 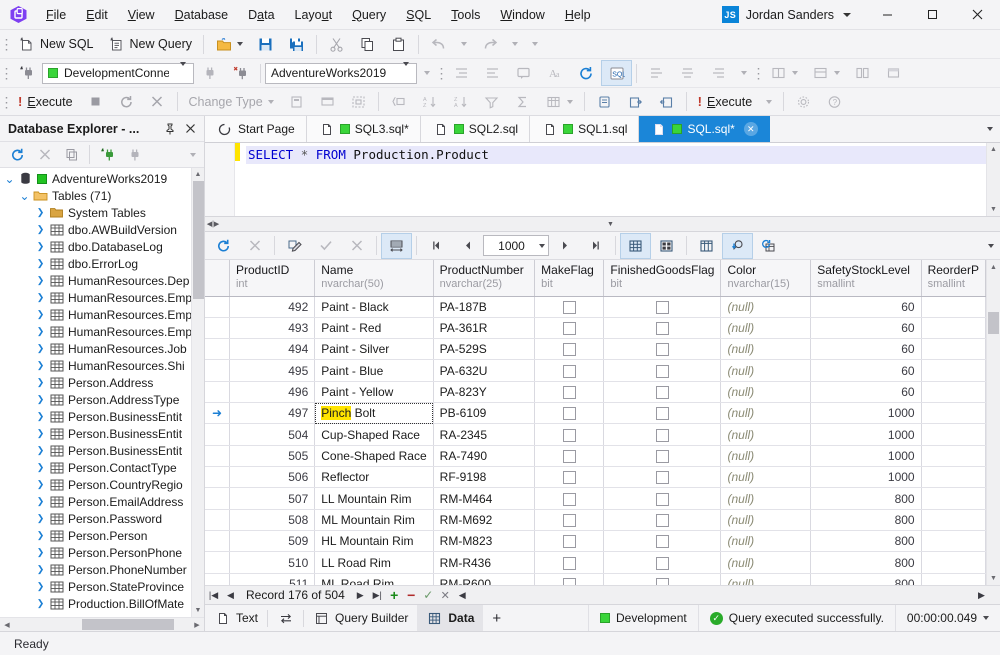 I want to click on close-button, so click(x=977, y=15).